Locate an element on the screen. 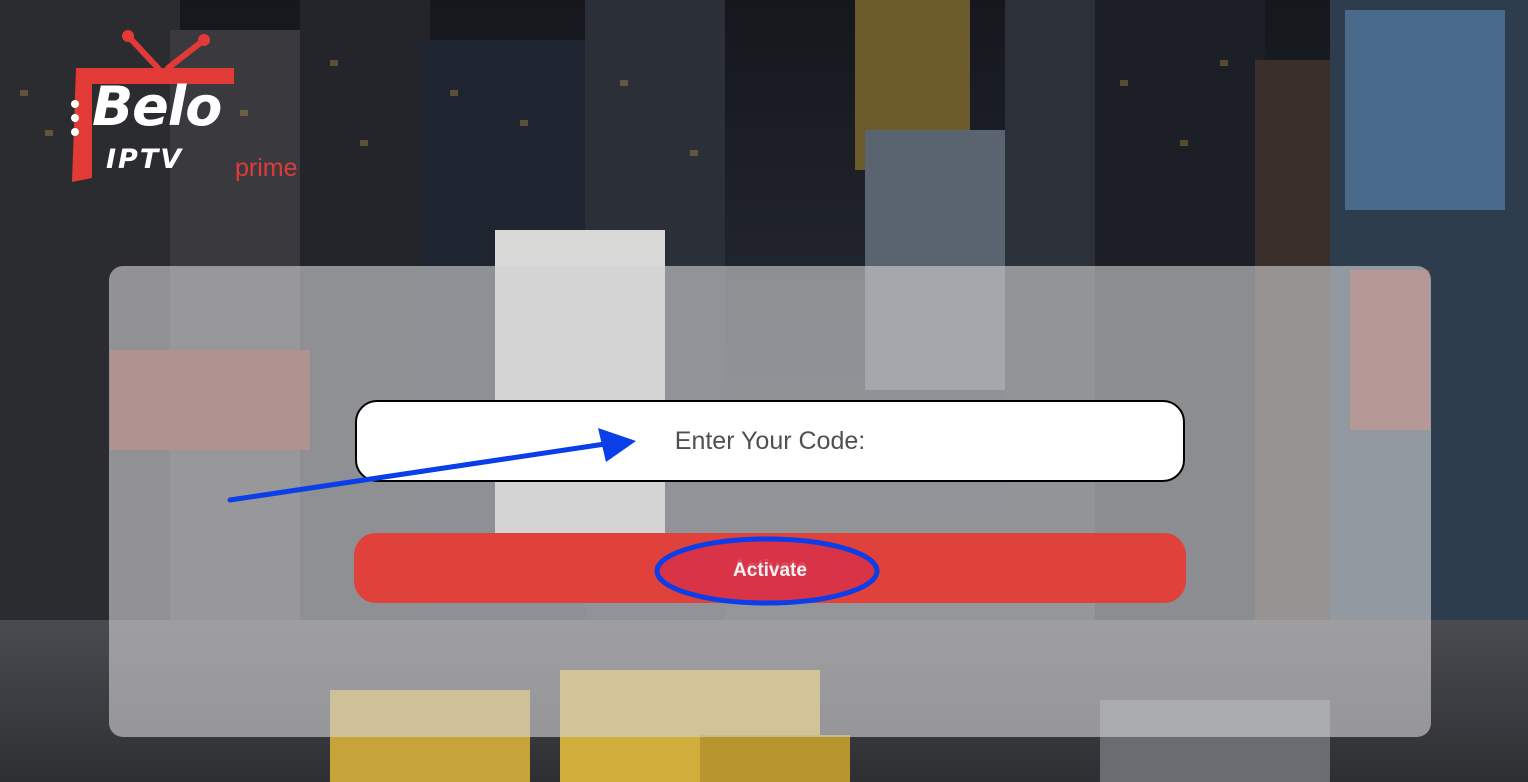 The image size is (1528, 782). activate-button: Activate is located at coordinates (770, 568).